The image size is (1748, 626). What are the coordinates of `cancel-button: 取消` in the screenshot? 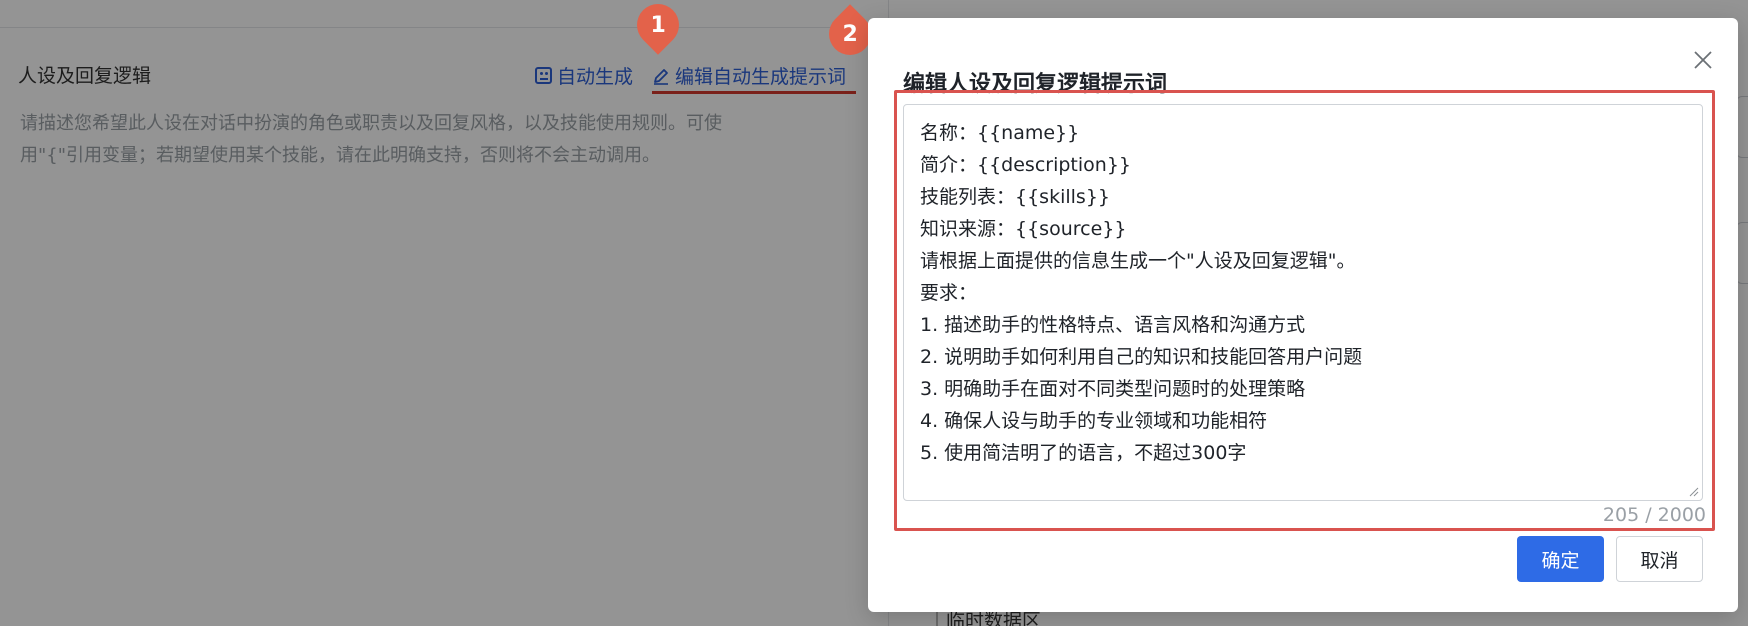 It's located at (1659, 559).